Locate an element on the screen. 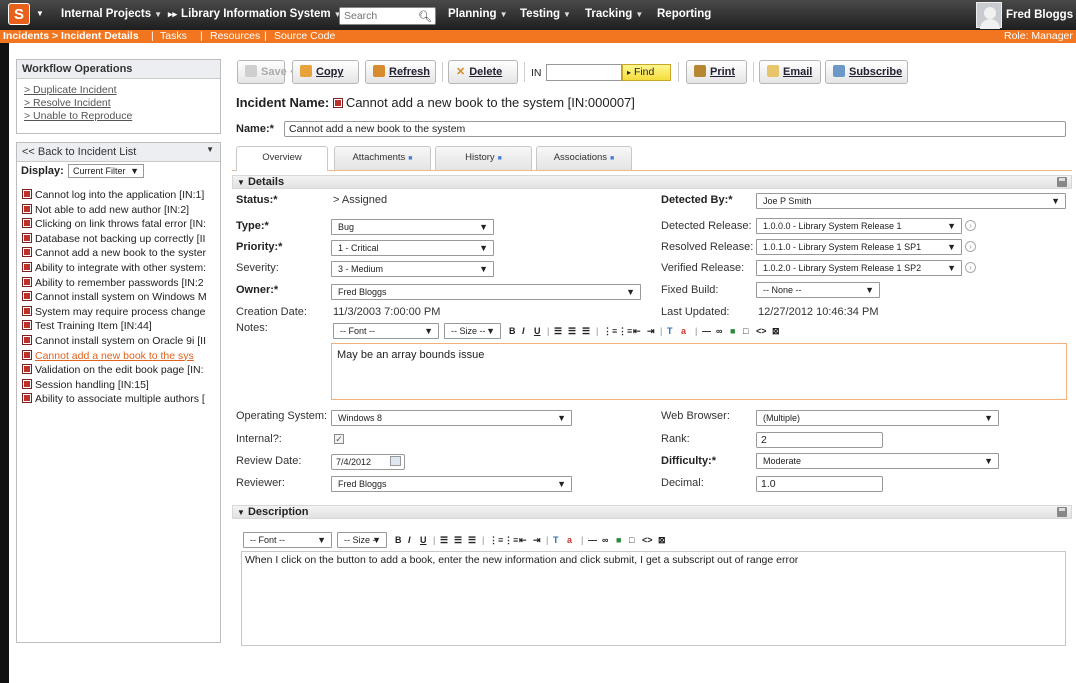 The image size is (1076, 683). incident-list-item: System may require process change is located at coordinates (120, 312).